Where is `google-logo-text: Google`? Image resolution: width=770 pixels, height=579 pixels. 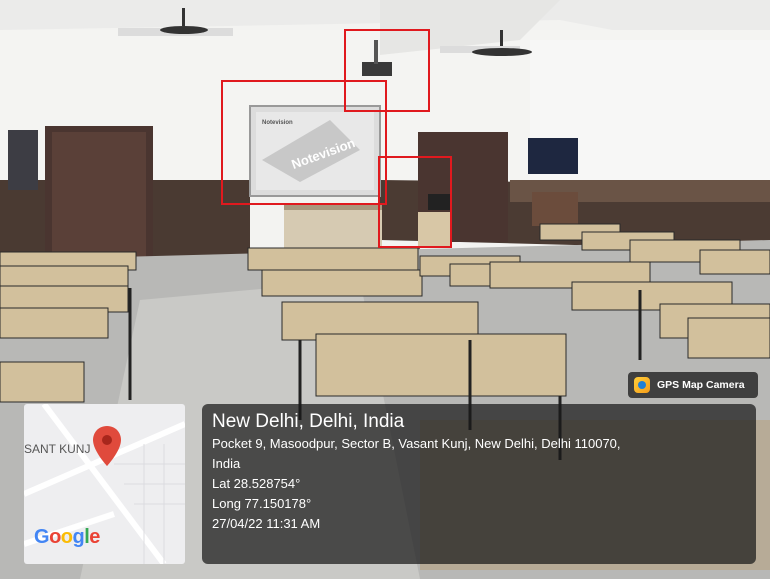
google-logo-text: Google is located at coordinates (67, 537).